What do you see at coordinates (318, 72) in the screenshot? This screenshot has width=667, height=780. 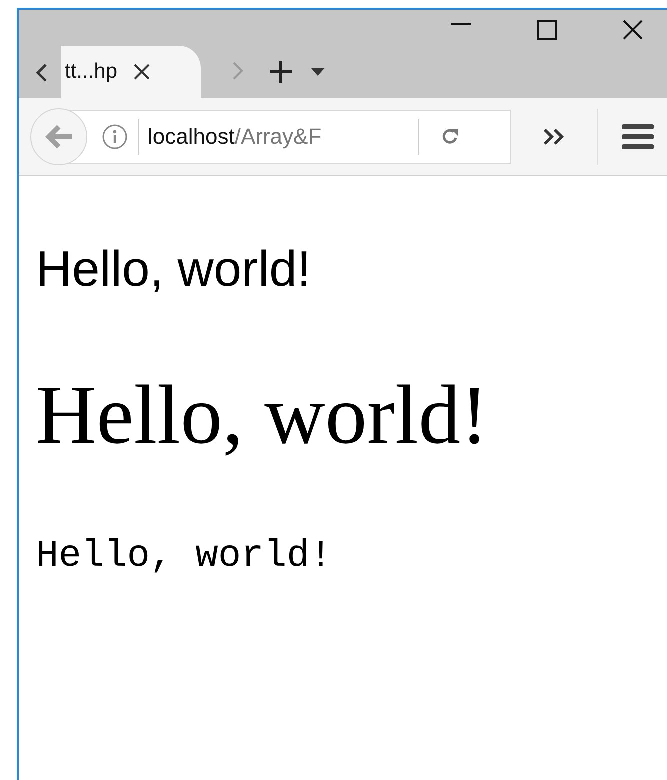 I see `caret-icon` at bounding box center [318, 72].